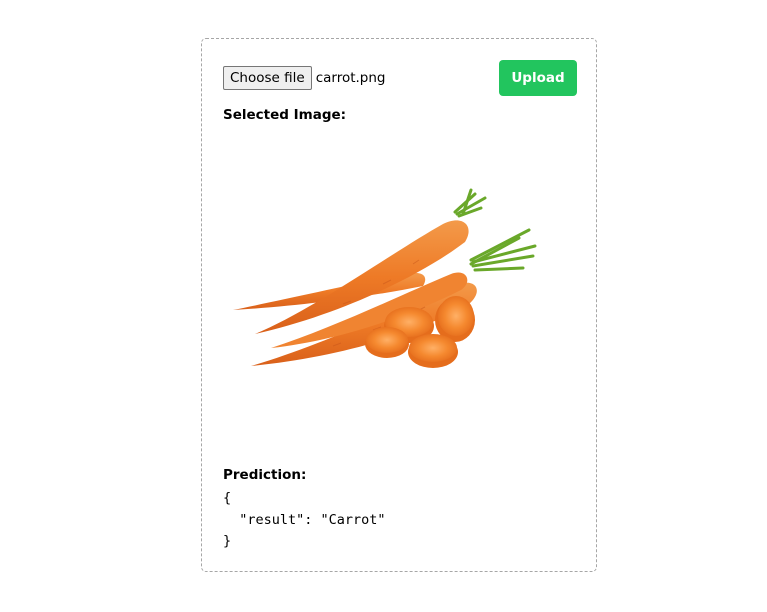 The image size is (767, 612). I want to click on prediction-label: Prediction:, so click(265, 475).